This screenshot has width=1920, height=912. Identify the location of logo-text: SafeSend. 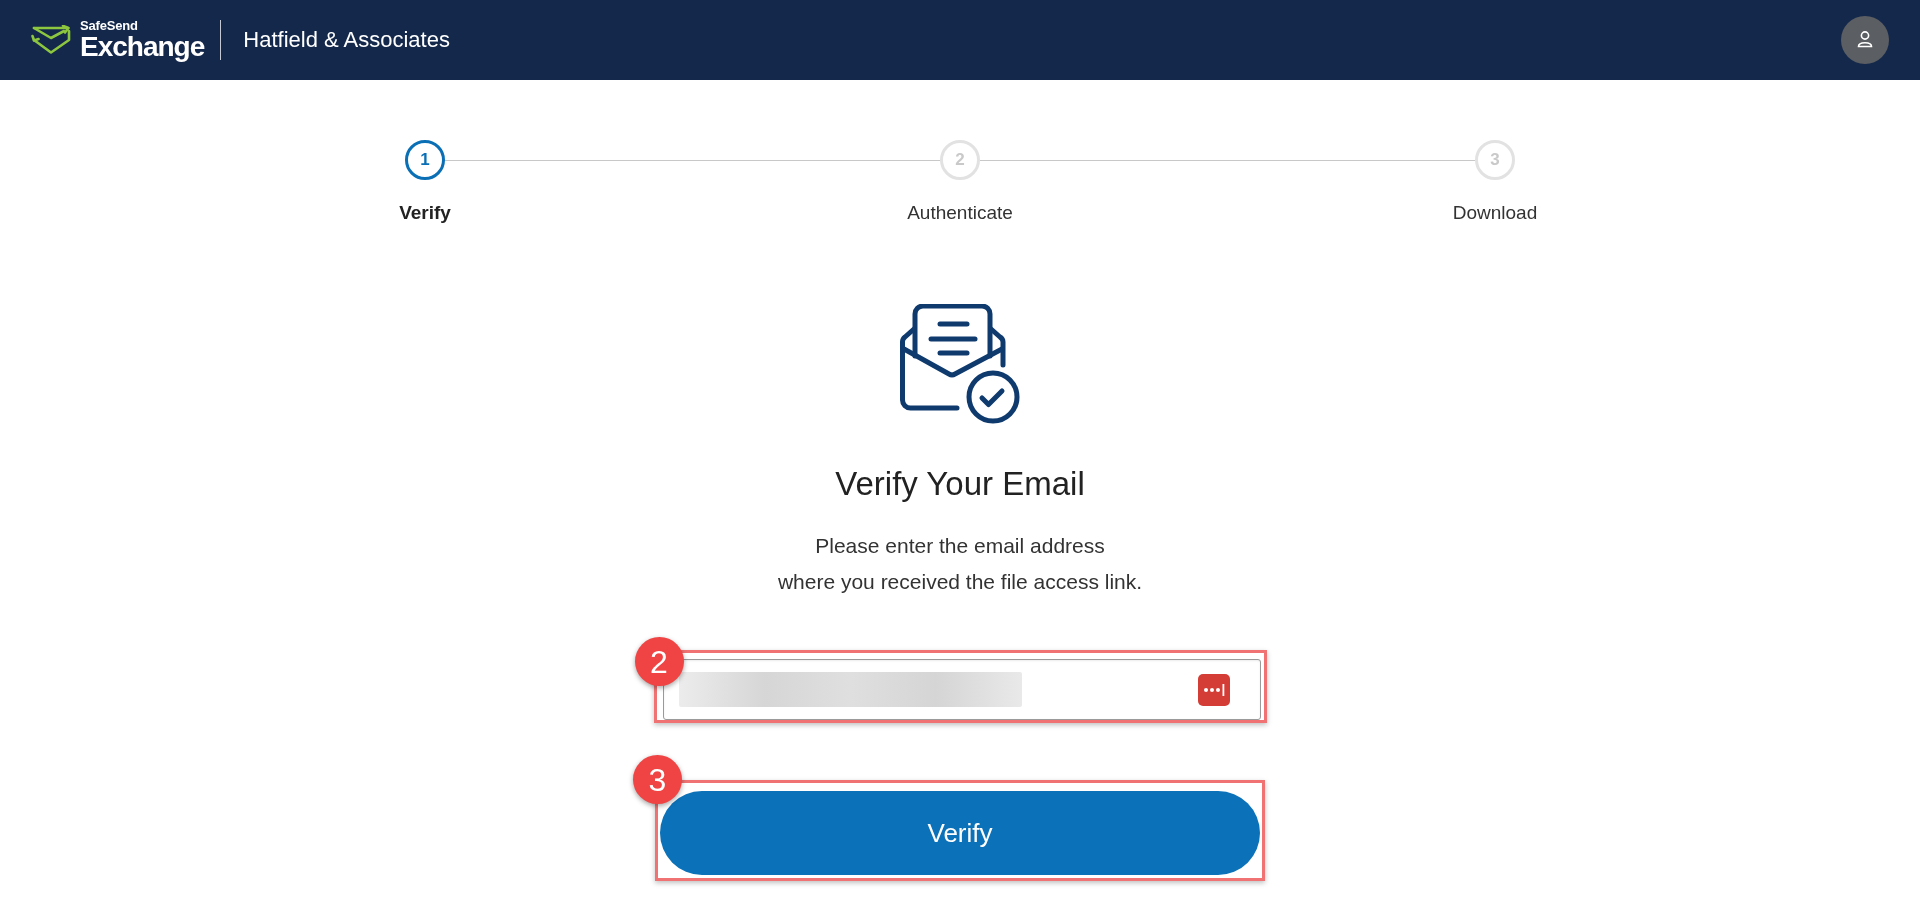
(109, 25).